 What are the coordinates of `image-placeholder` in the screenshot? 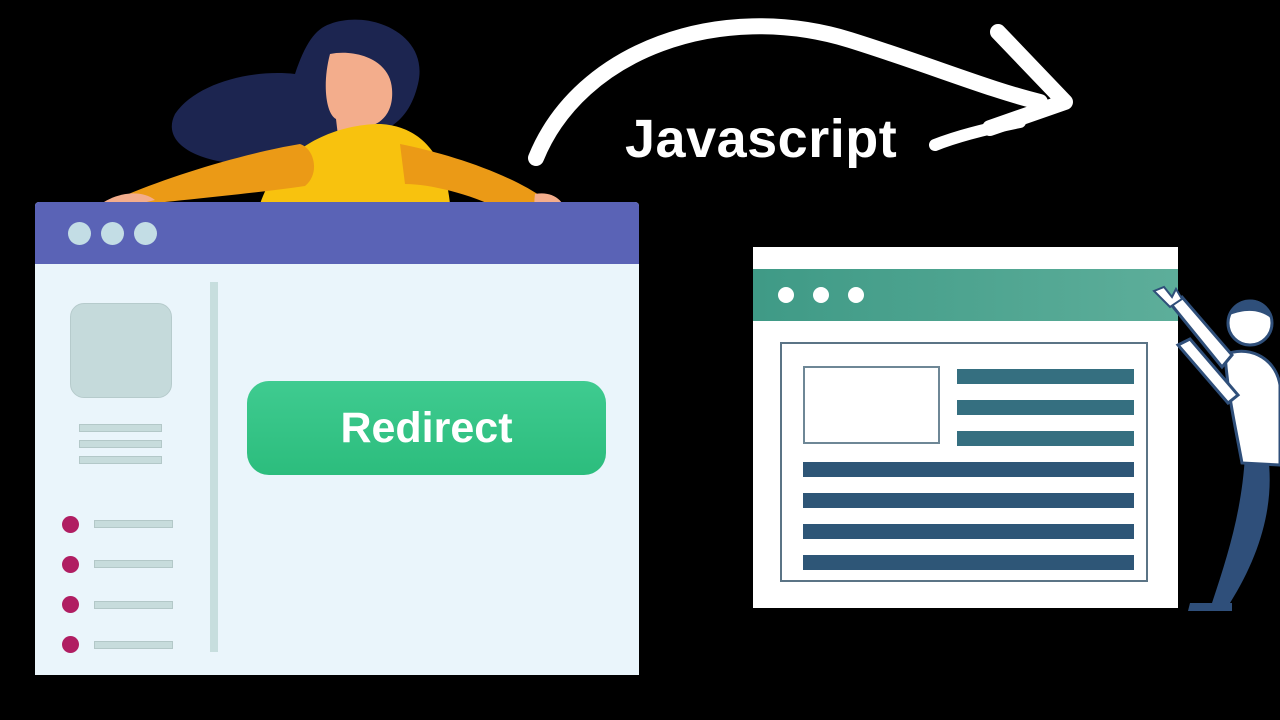 It's located at (871, 405).